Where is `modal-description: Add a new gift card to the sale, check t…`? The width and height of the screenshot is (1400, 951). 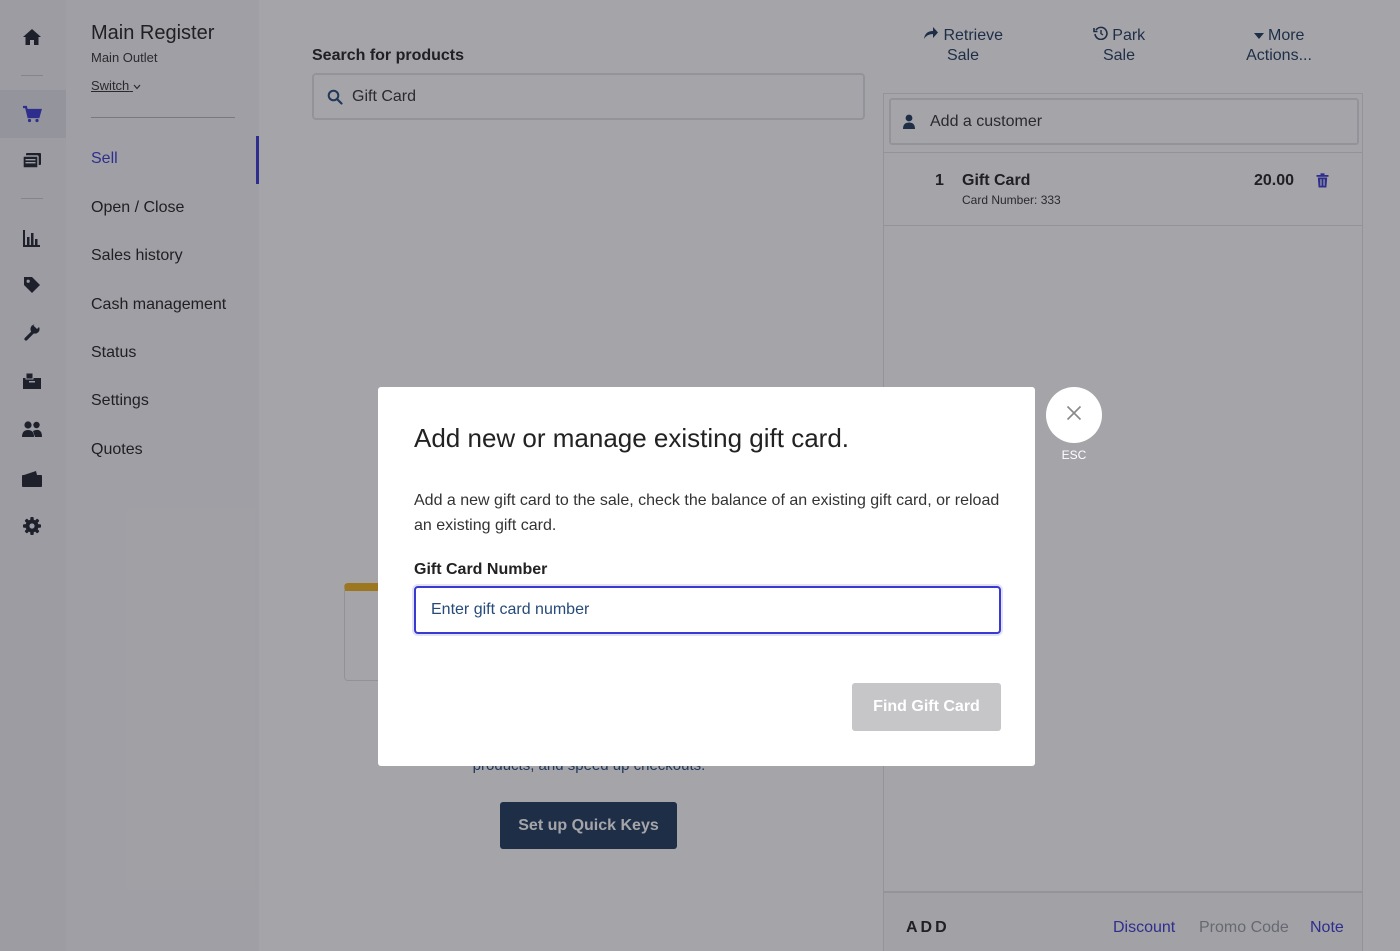 modal-description: Add a new gift card to the sale, check t… is located at coordinates (707, 513).